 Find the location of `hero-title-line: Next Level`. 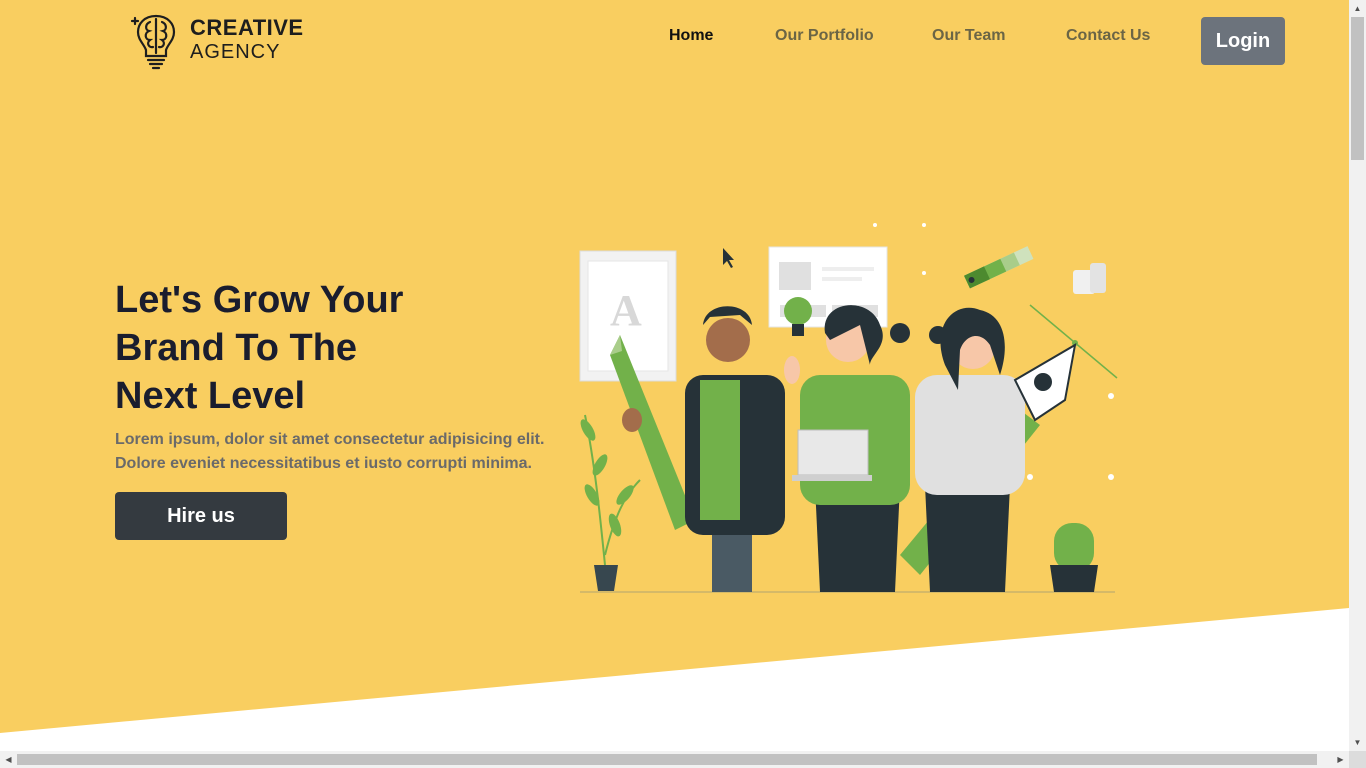

hero-title-line: Next Level is located at coordinates (210, 396).